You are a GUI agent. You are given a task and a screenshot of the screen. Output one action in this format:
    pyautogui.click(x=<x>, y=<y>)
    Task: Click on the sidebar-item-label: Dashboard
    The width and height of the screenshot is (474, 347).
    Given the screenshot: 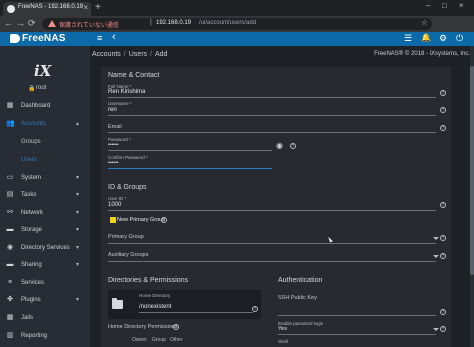 What is the action you would take?
    pyautogui.click(x=36, y=106)
    